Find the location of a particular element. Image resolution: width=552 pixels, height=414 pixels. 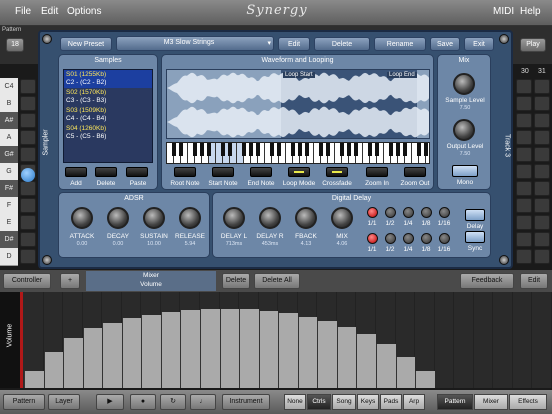

exit-sampler-button: Exit is located at coordinates (479, 44).